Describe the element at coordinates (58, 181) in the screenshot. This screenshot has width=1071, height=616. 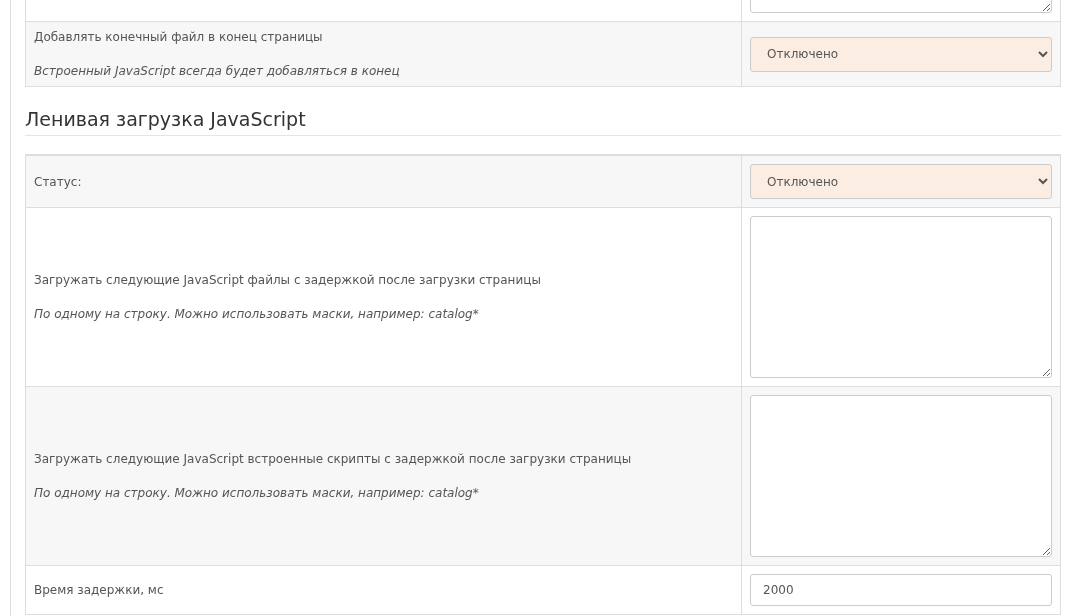
I see `setting-label: Статус:` at that location.